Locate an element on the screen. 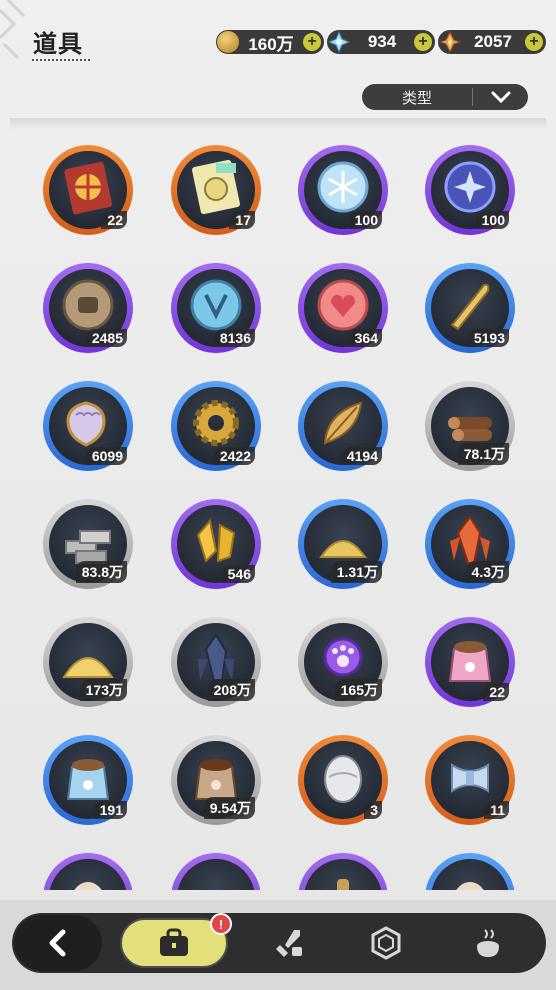  scale-shield-icon is located at coordinates (86, 424).